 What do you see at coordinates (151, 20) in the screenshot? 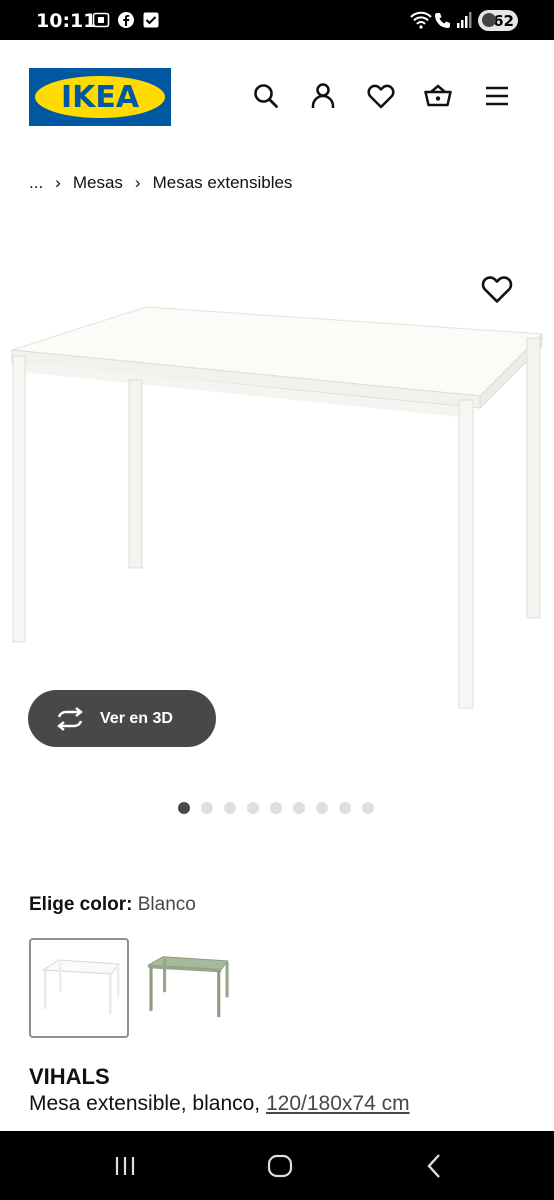
I see `check-square-icon` at bounding box center [151, 20].